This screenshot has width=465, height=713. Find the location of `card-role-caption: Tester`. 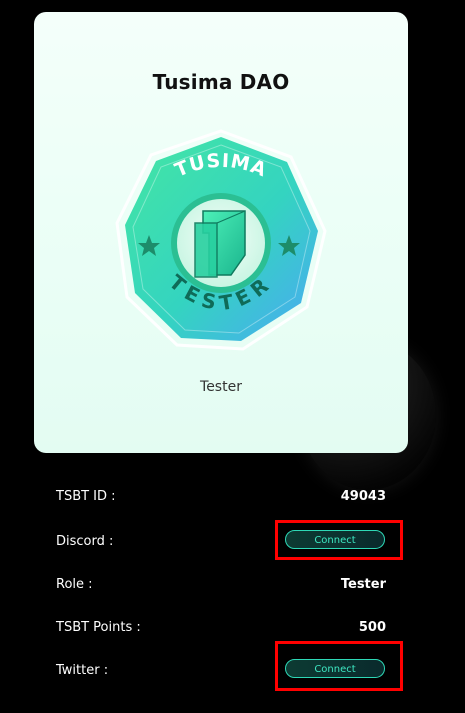

card-role-caption: Tester is located at coordinates (221, 387).